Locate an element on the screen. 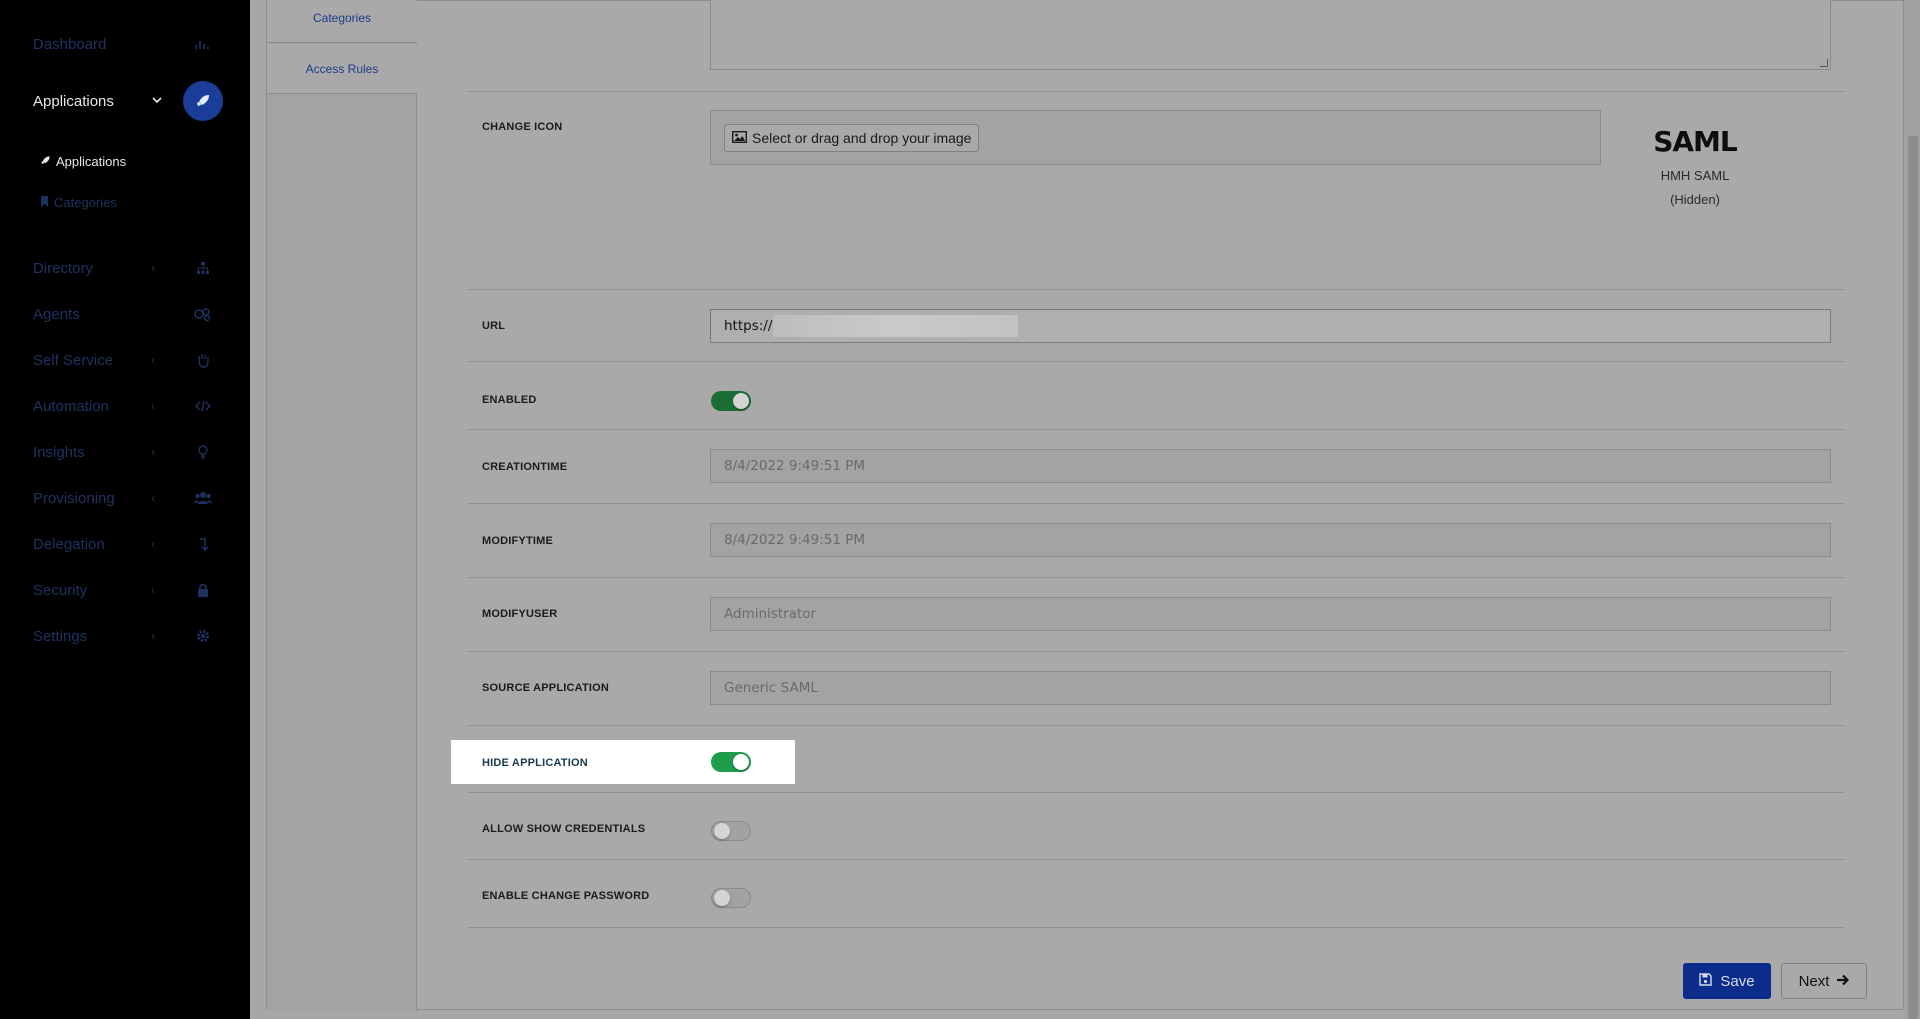 The width and height of the screenshot is (1920, 1019). arrow-right-icon is located at coordinates (1843, 981).